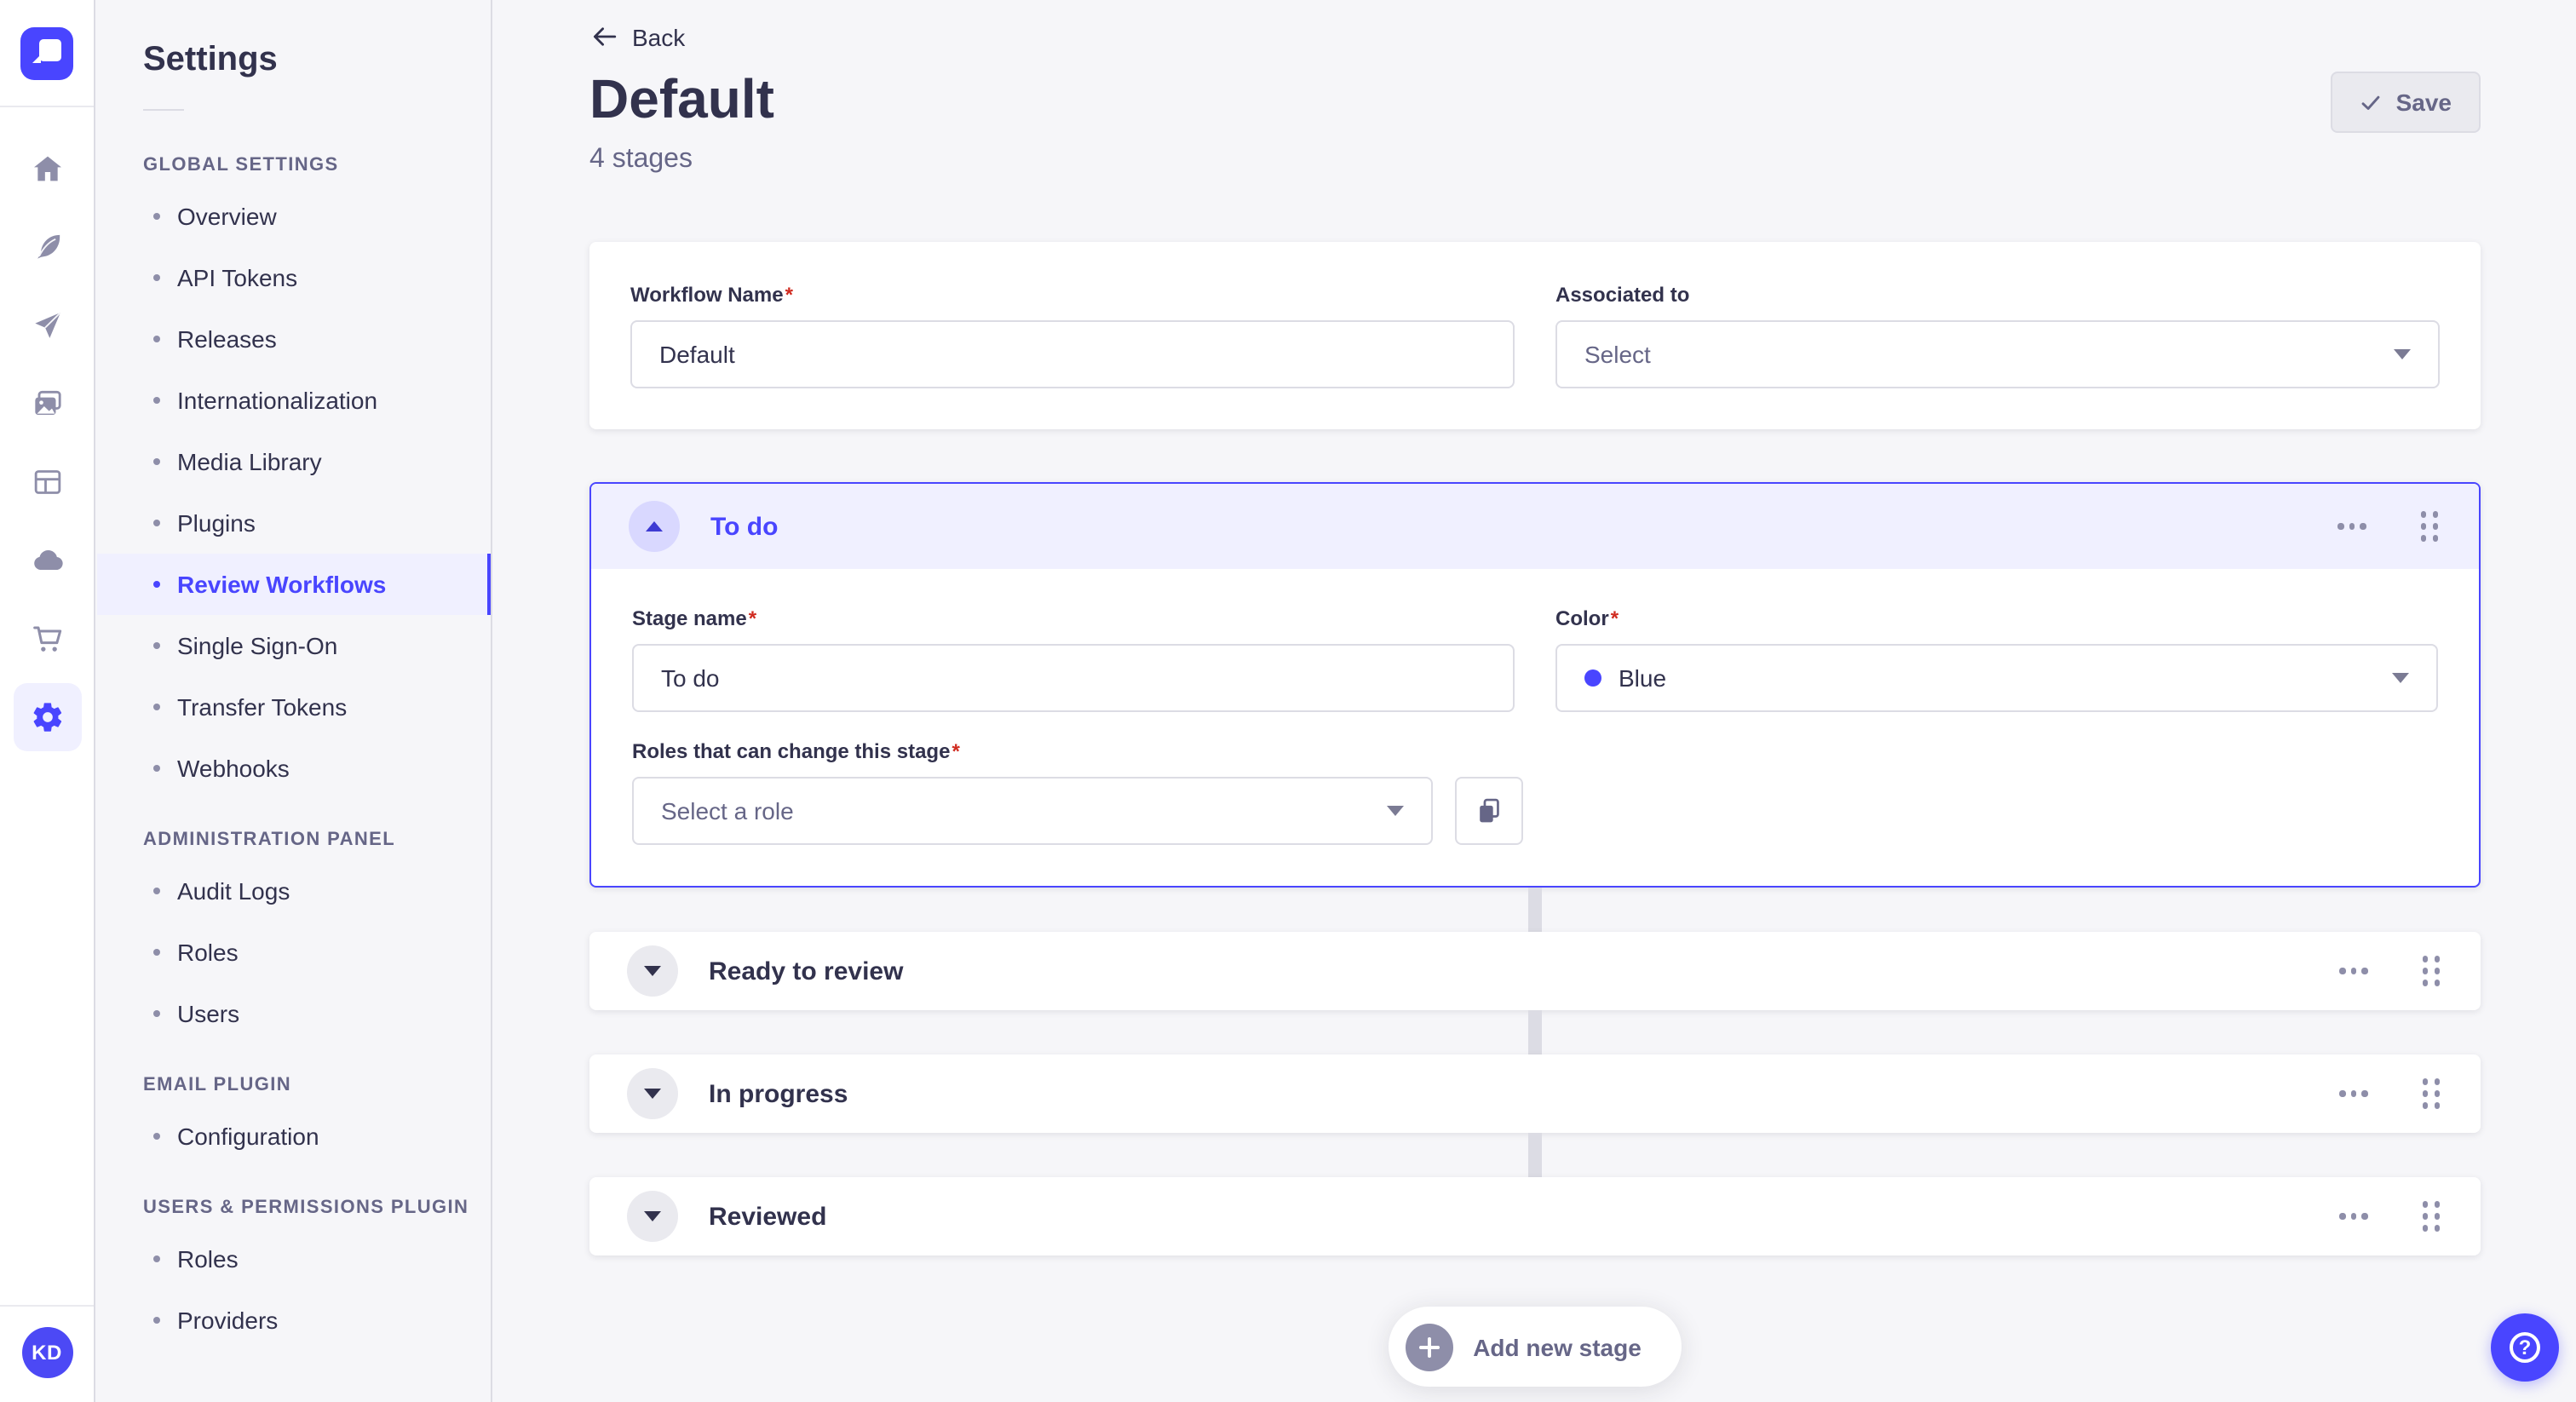 The height and width of the screenshot is (1402, 2576). I want to click on check-icon, so click(2371, 102).